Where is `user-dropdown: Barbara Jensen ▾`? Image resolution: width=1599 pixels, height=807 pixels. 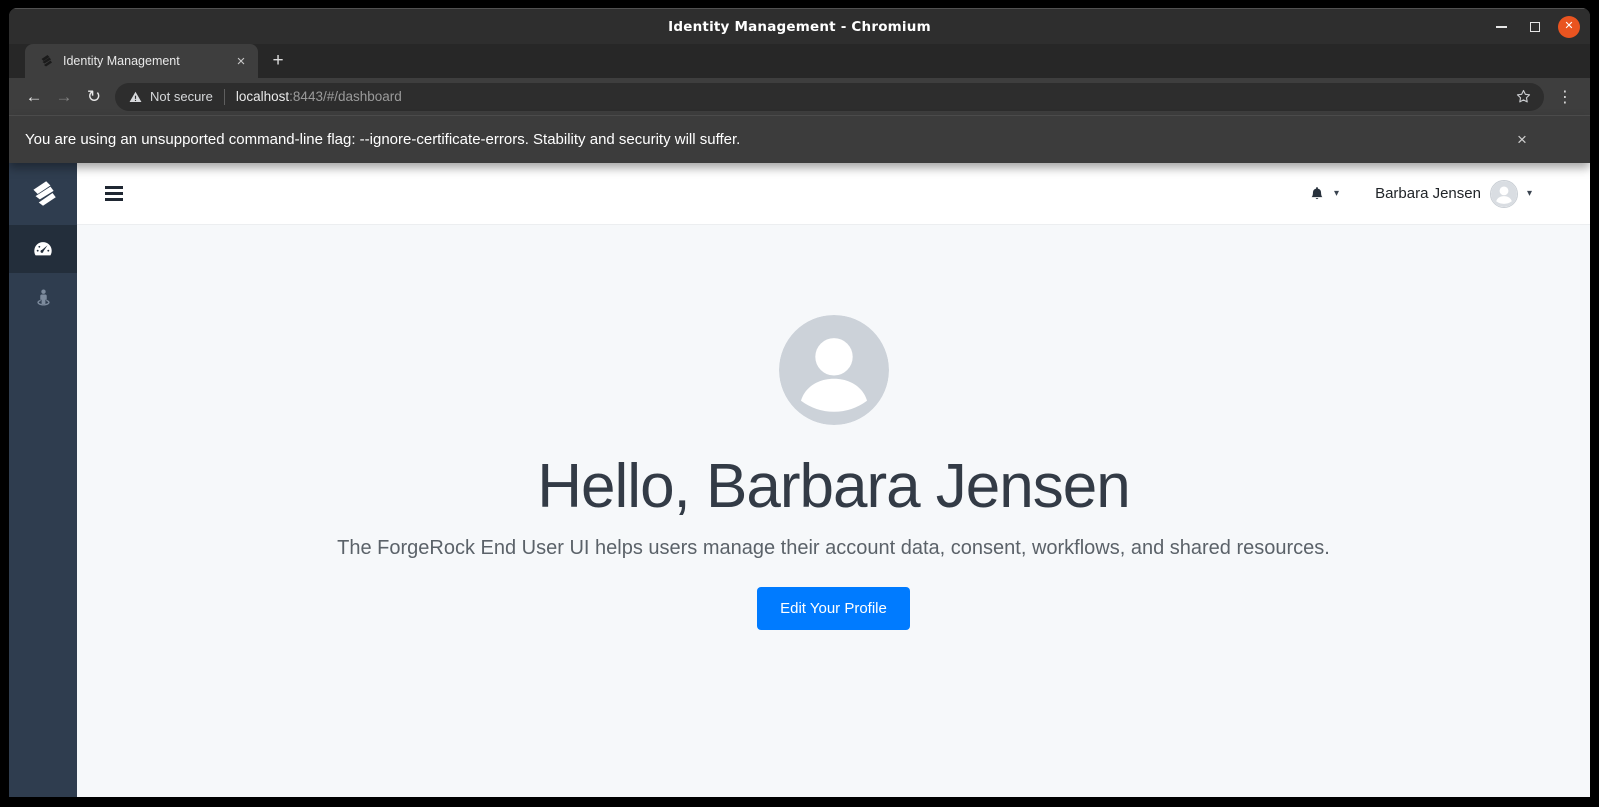
user-dropdown: Barbara Jensen ▾ is located at coordinates (1453, 193).